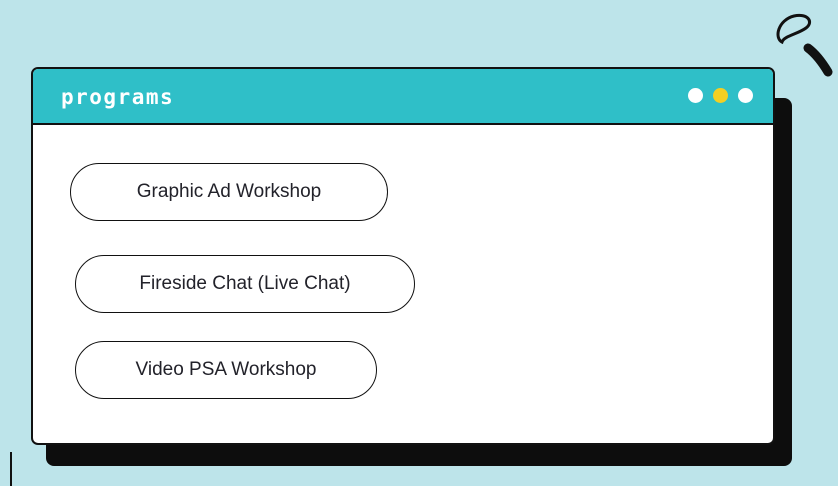 The width and height of the screenshot is (838, 486). I want to click on decorative-line, so click(11, 469).